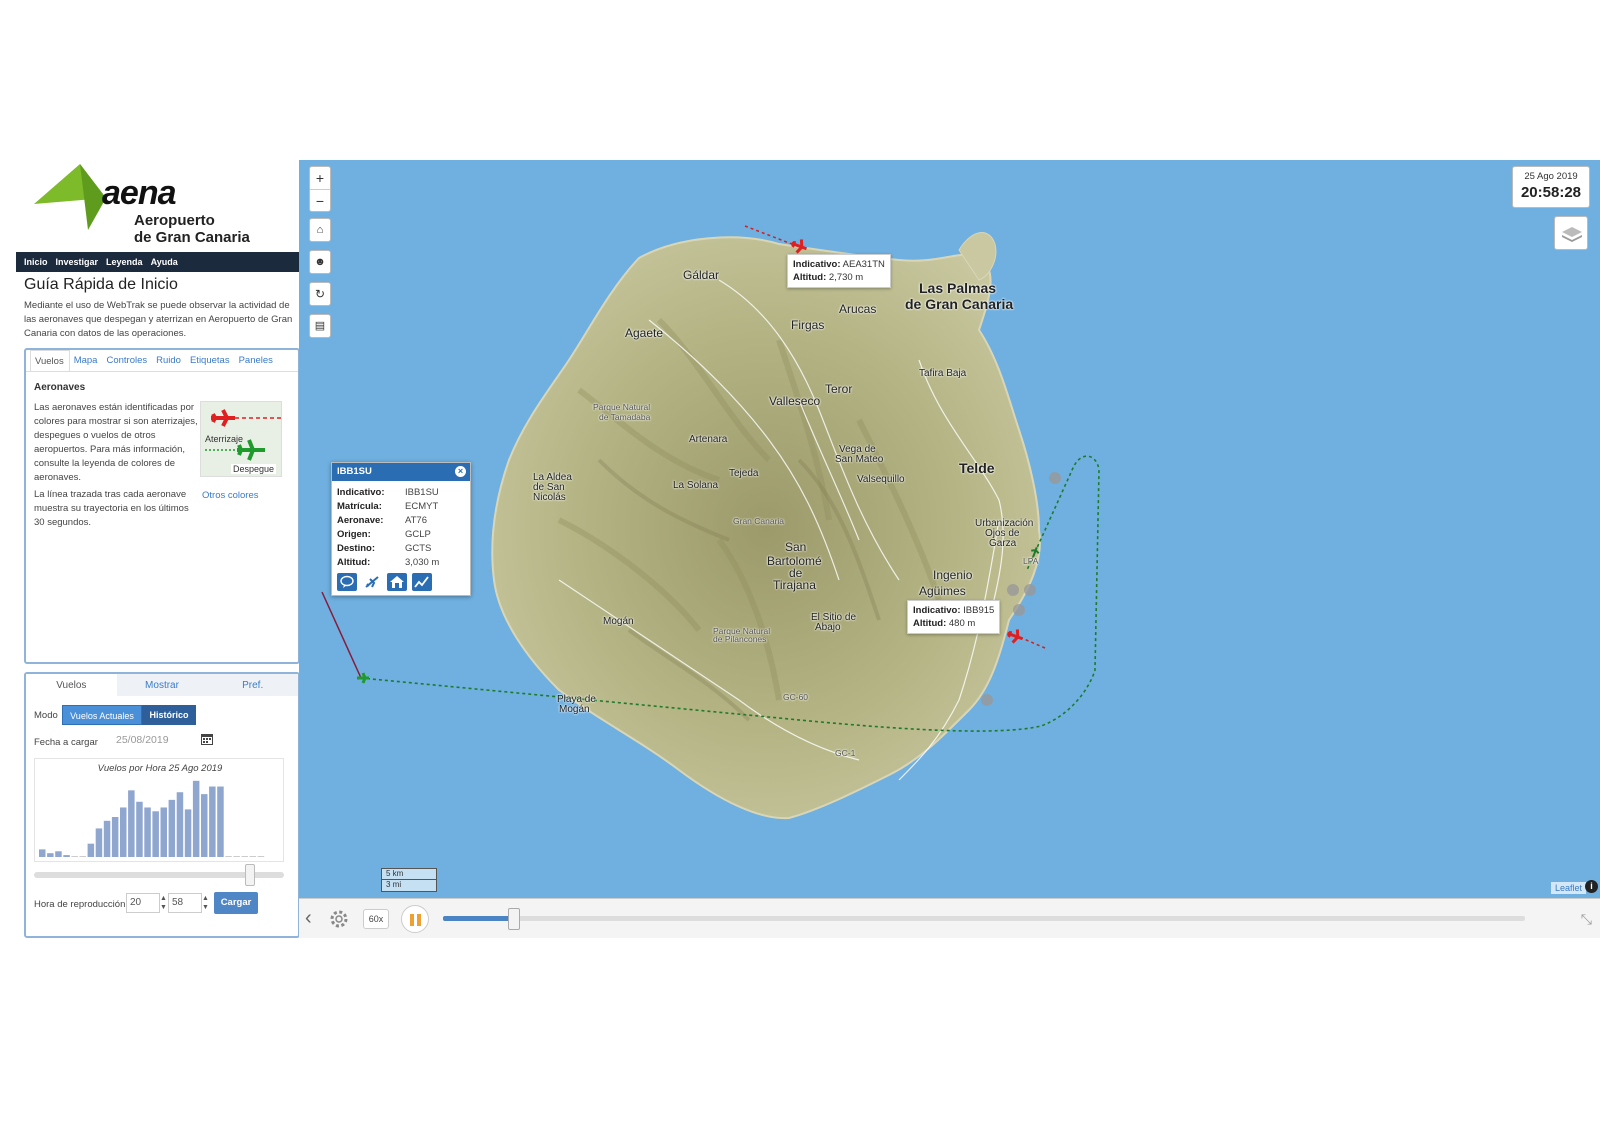  I want to click on popup-value: GCTS, so click(418, 548).